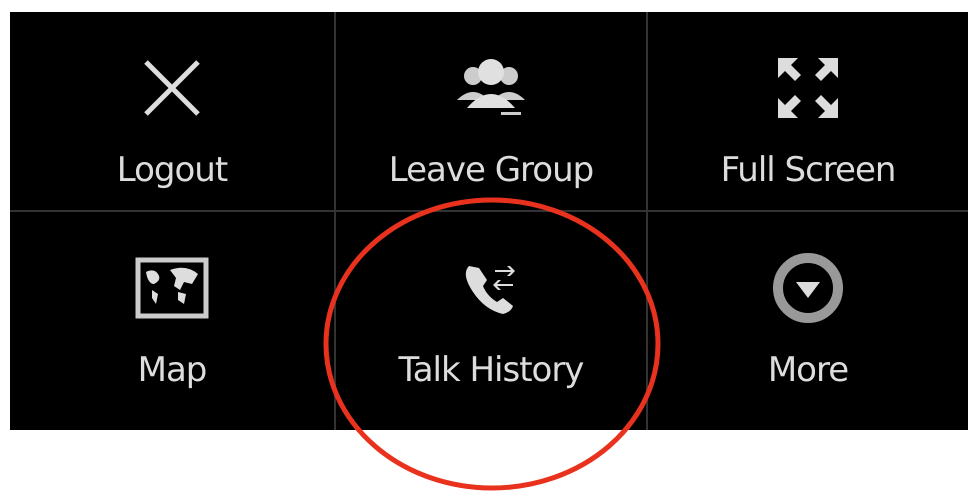 Image resolution: width=968 pixels, height=493 pixels. Describe the element at coordinates (808, 170) in the screenshot. I see `menu-label: Full Screen` at that location.